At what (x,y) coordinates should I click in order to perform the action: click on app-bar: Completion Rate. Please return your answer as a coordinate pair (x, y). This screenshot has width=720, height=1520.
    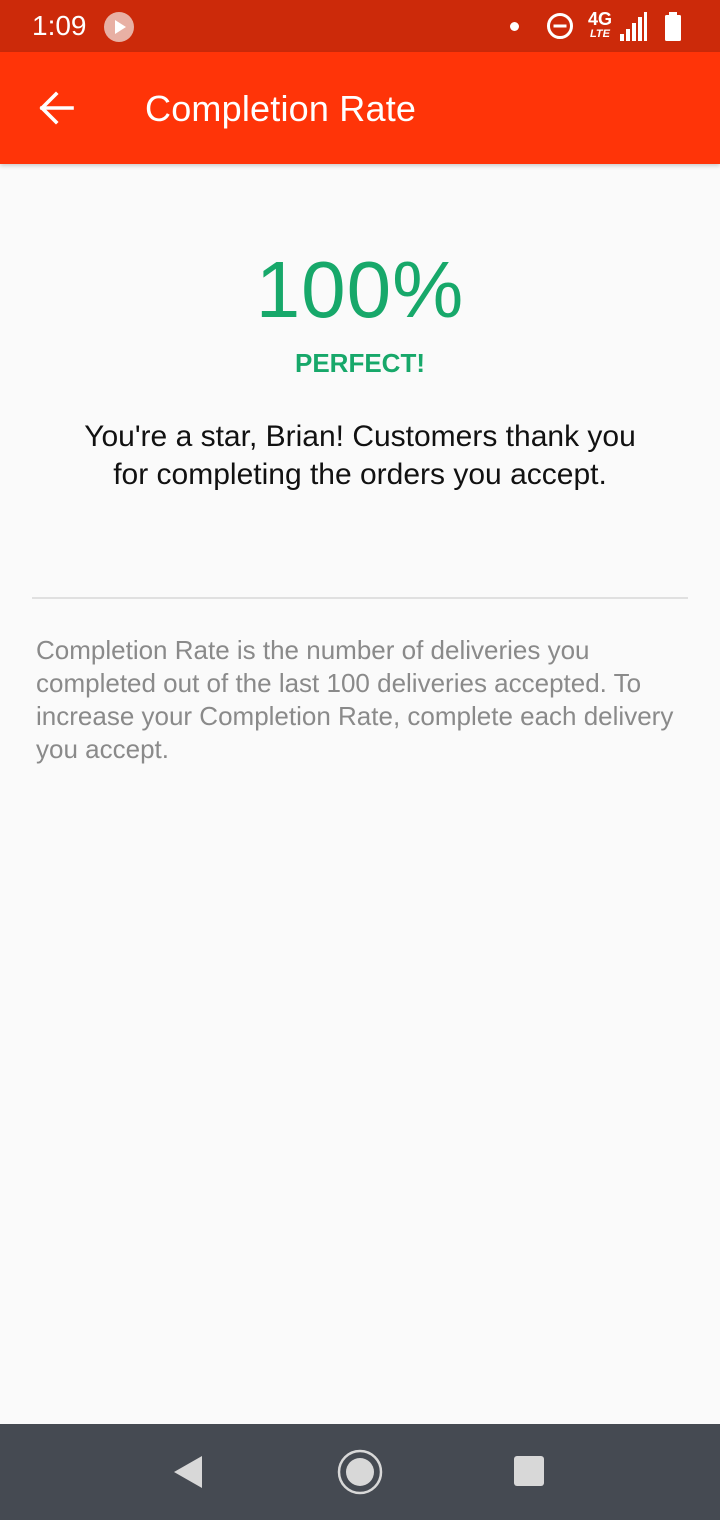
    Looking at the image, I should click on (360, 108).